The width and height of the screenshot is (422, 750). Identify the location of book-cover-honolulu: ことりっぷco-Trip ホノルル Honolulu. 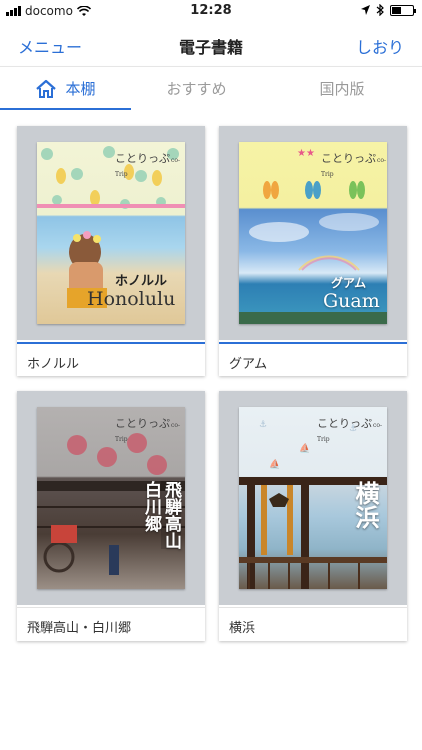
(111, 233).